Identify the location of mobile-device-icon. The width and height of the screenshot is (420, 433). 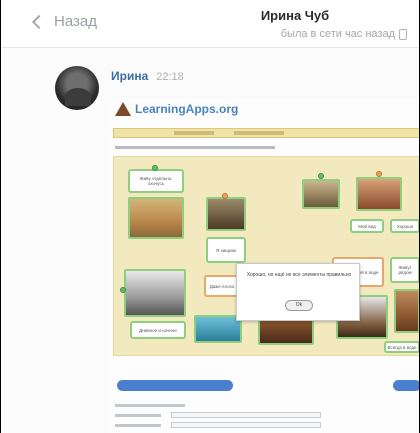
(403, 34).